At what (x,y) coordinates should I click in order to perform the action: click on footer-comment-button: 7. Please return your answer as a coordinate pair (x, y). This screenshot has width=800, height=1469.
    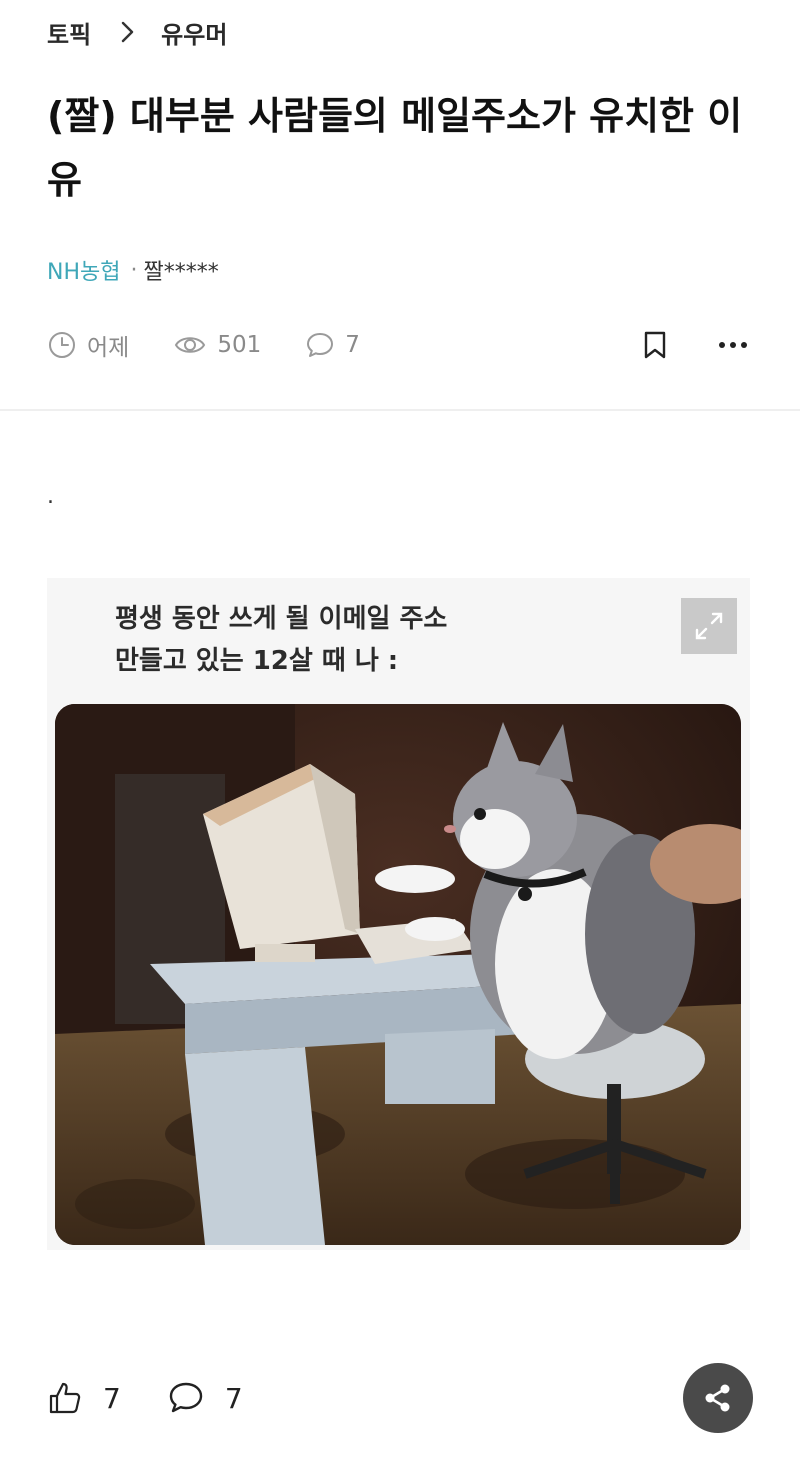
    Looking at the image, I should click on (205, 1398).